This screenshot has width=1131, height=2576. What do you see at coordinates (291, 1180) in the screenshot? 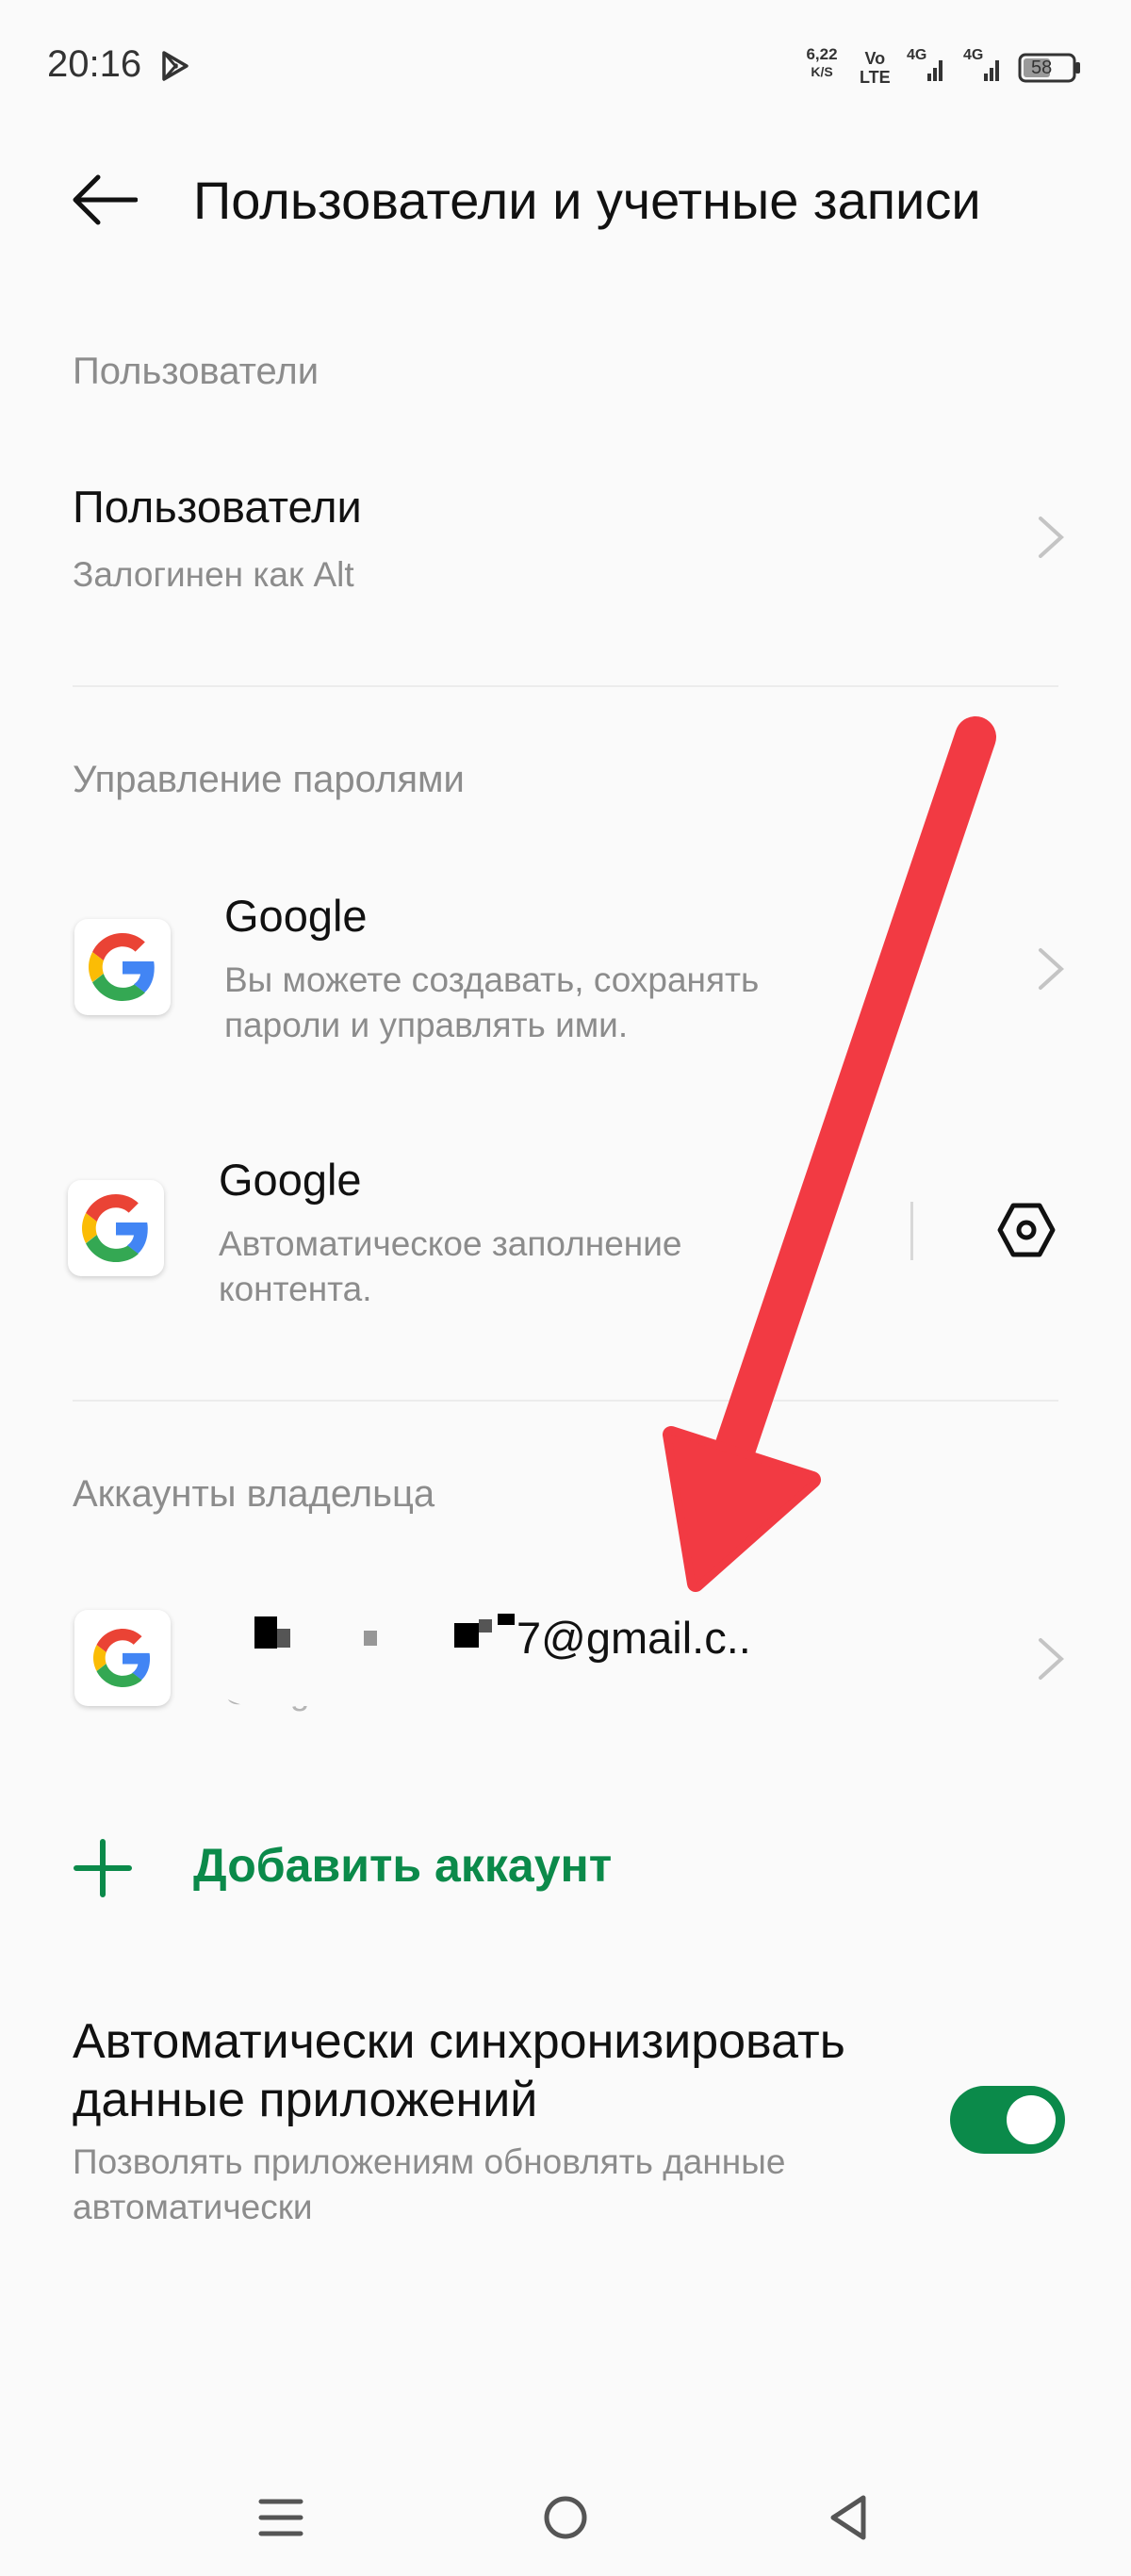
I see `google-autofill-title: Google` at bounding box center [291, 1180].